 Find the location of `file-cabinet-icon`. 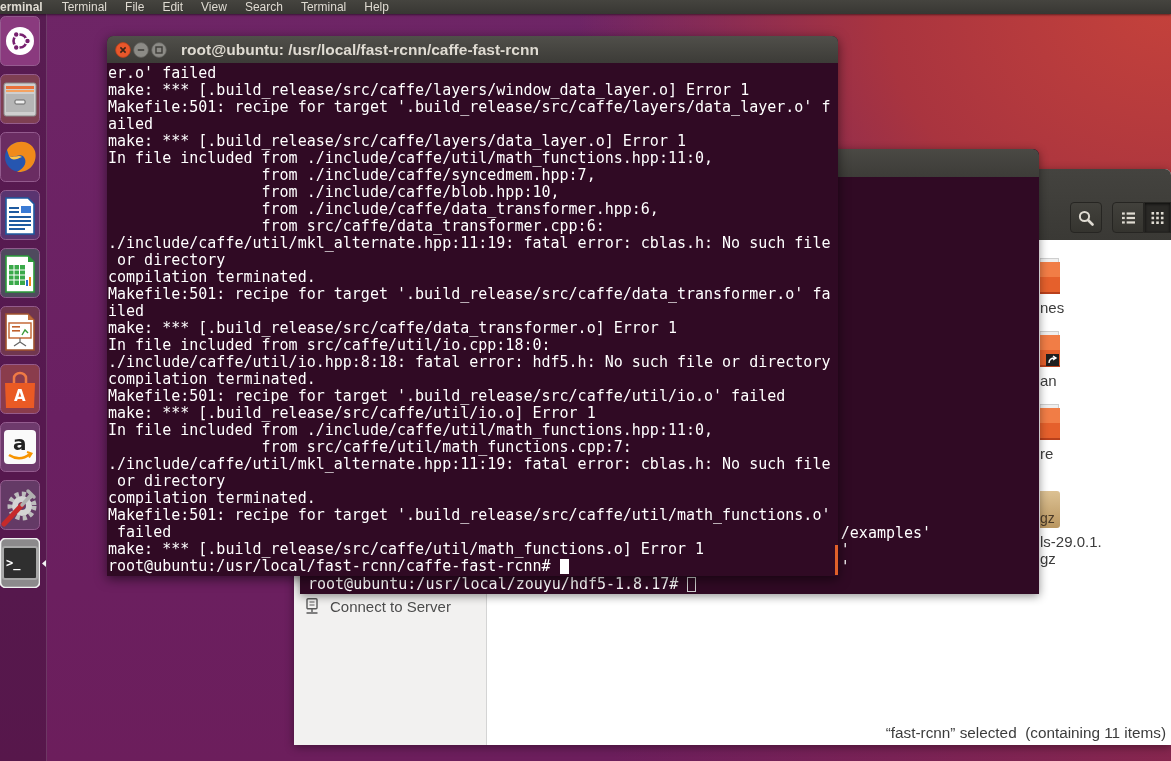

file-cabinet-icon is located at coordinates (20, 99).